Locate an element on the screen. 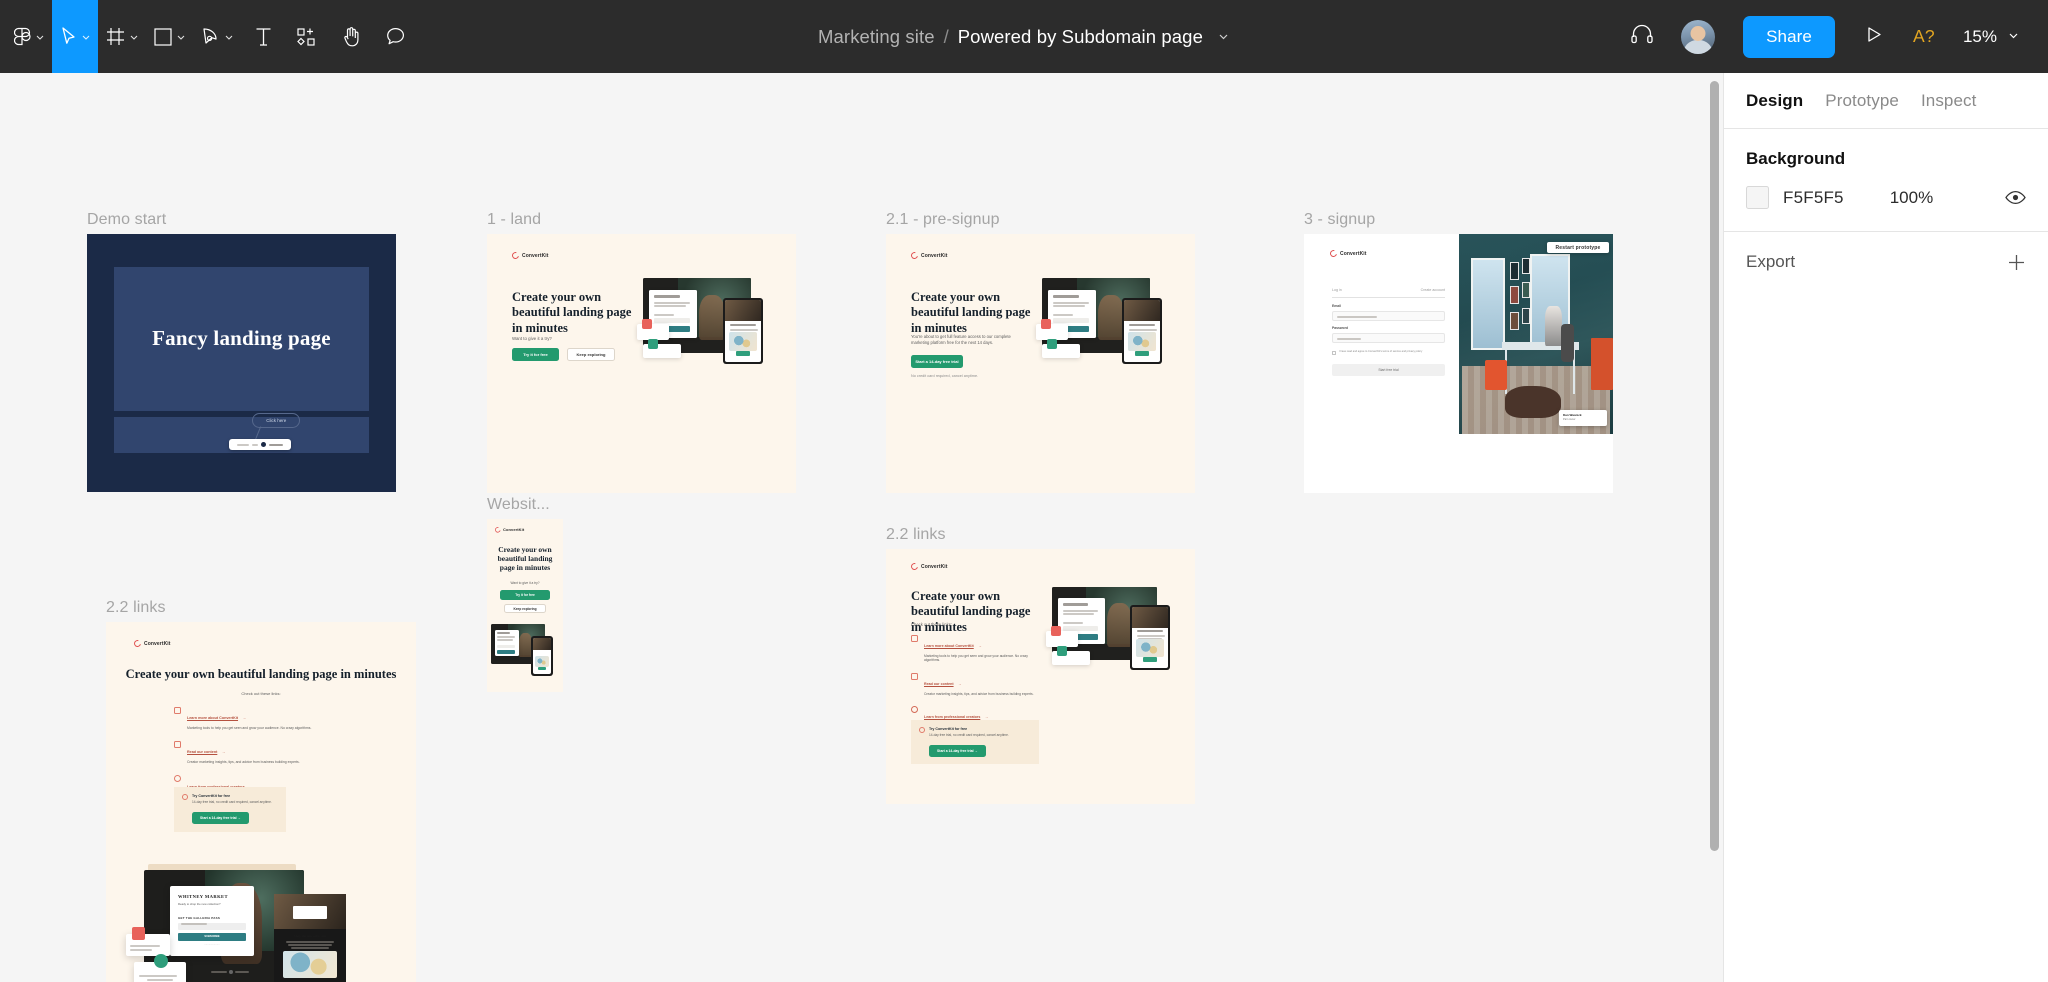  frame-tool-button is located at coordinates (122, 36).